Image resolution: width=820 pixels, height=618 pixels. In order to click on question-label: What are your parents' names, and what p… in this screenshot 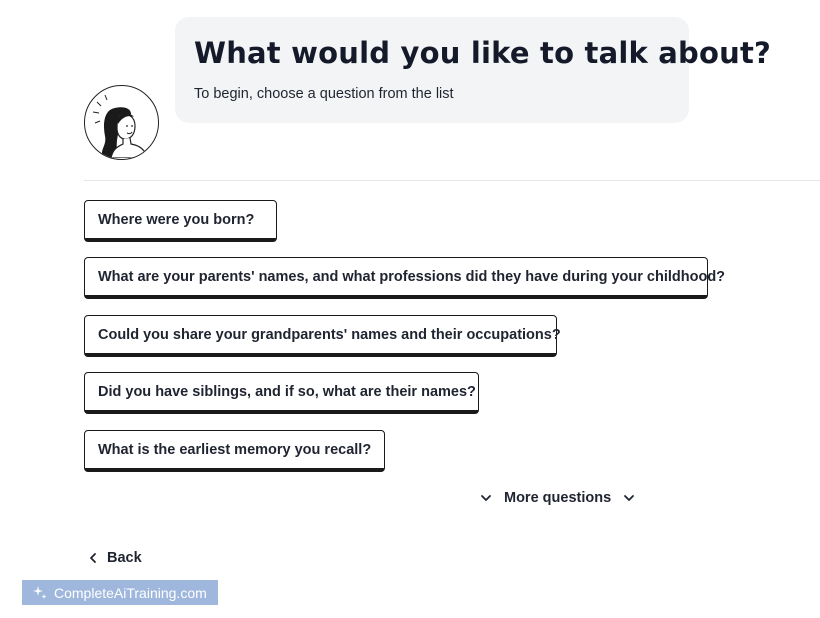, I will do `click(412, 276)`.